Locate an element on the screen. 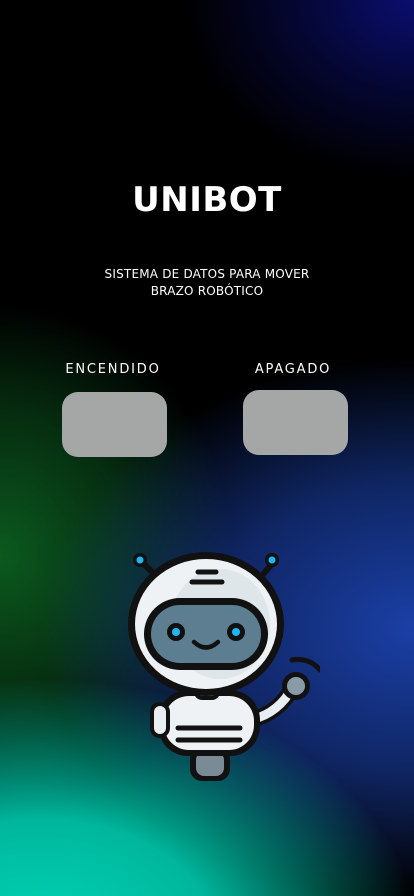 This screenshot has width=414, height=896. off-label: APAGADO is located at coordinates (293, 369).